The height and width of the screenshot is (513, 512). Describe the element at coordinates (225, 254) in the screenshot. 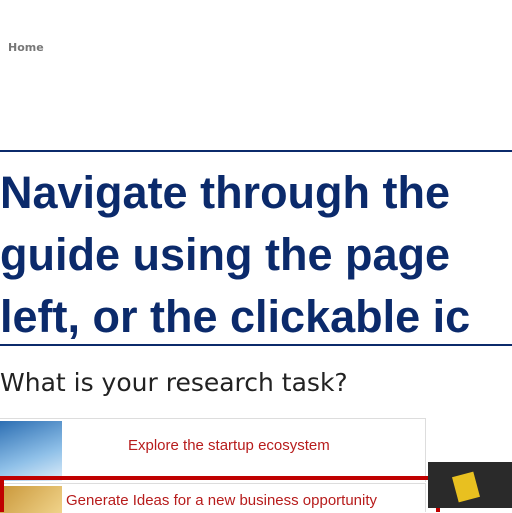

I see `banner-line: guide using the page` at that location.